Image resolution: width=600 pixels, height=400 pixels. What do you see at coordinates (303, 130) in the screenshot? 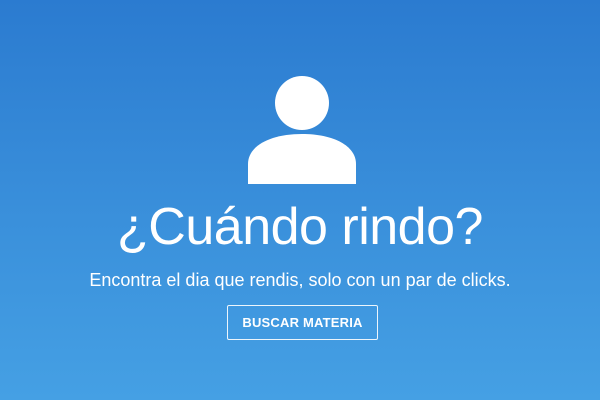
I see `user-icon` at bounding box center [303, 130].